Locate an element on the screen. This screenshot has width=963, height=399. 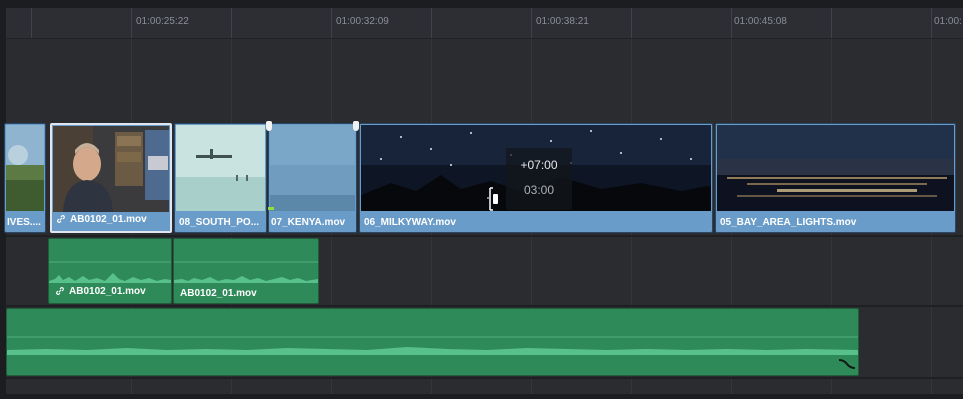
trim-offset: +07:00 is located at coordinates (539, 165).